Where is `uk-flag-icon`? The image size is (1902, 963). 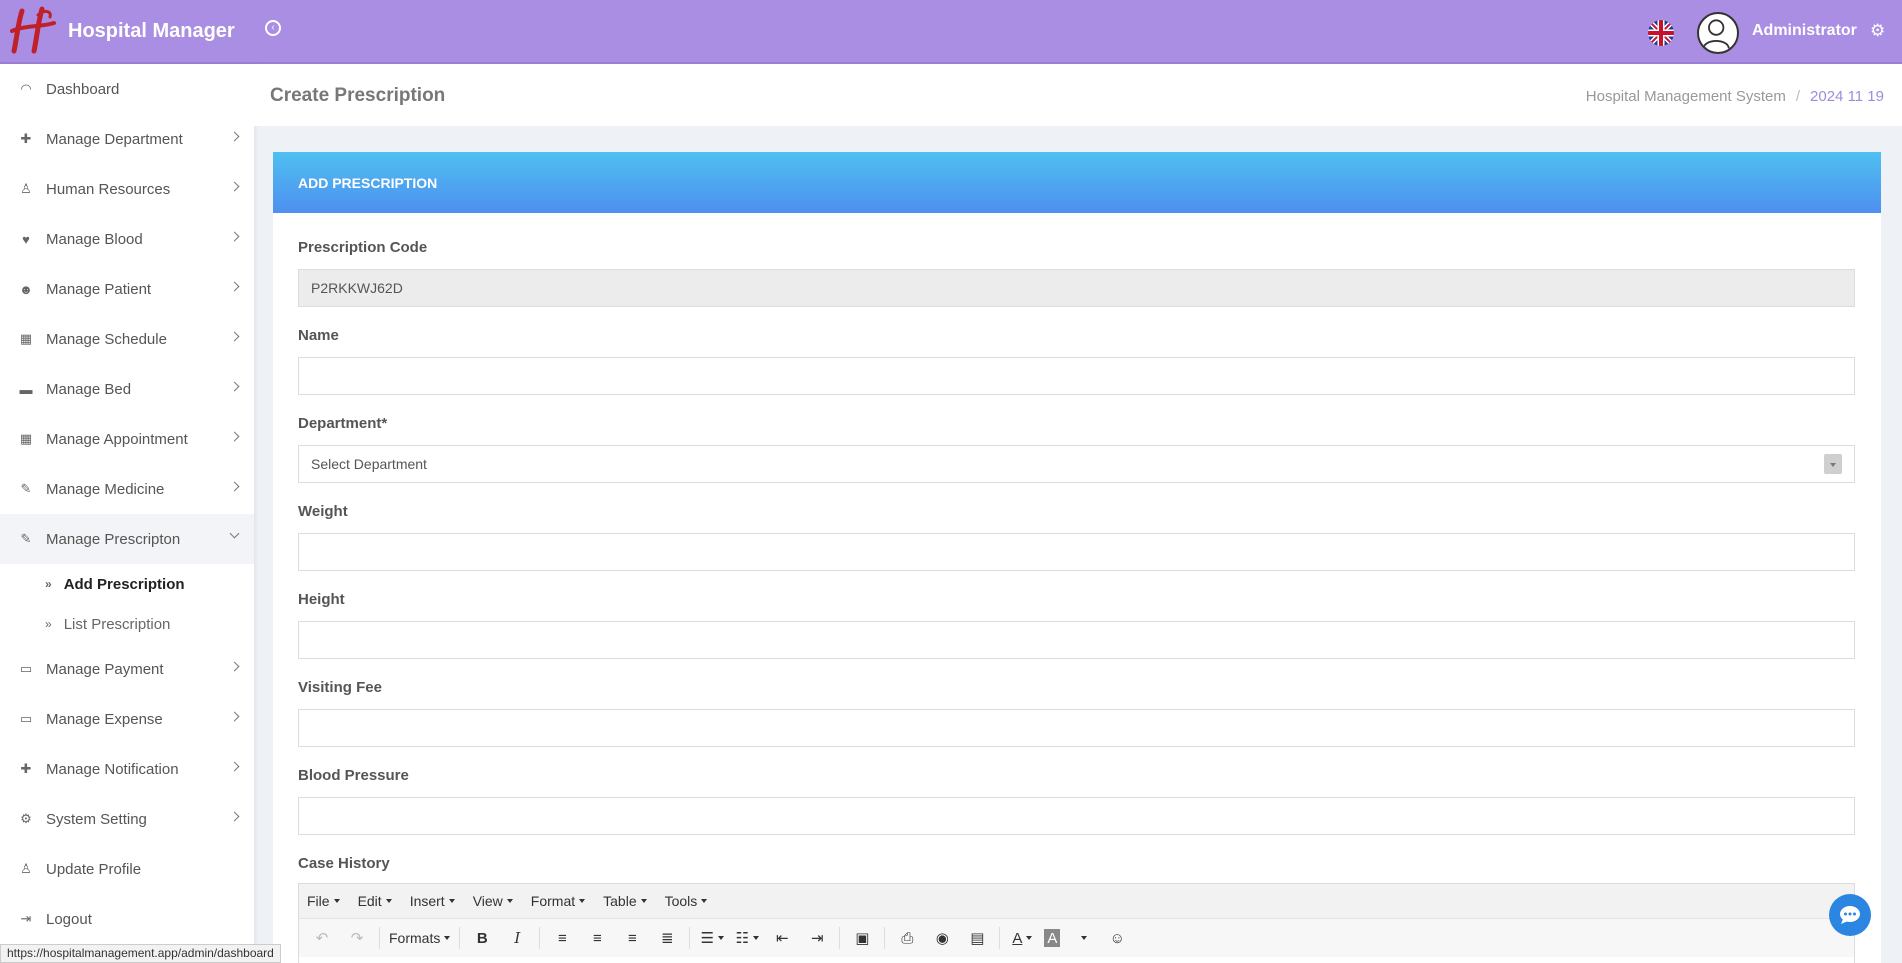
uk-flag-icon is located at coordinates (1661, 33).